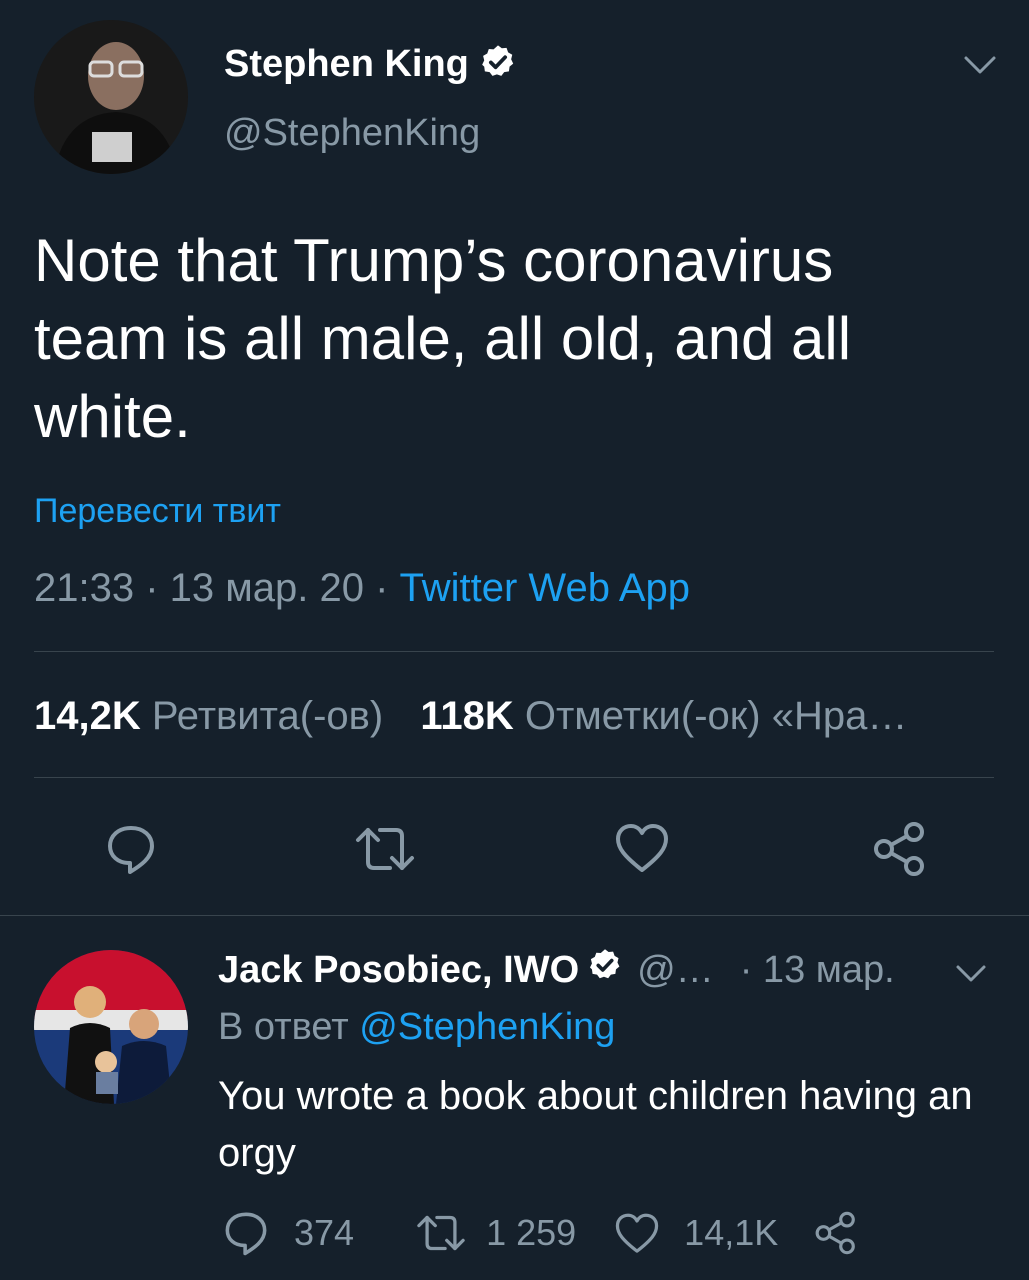  I want to click on stephen-king-avatar, so click(111, 97).